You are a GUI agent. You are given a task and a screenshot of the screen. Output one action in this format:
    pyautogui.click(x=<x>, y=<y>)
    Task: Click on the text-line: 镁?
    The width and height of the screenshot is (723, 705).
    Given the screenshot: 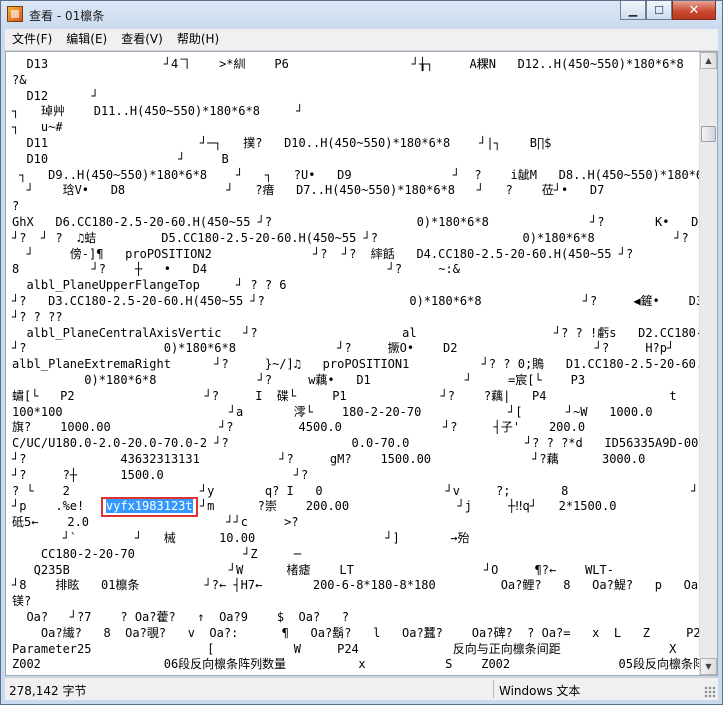 What is the action you would take?
    pyautogui.click(x=22, y=601)
    